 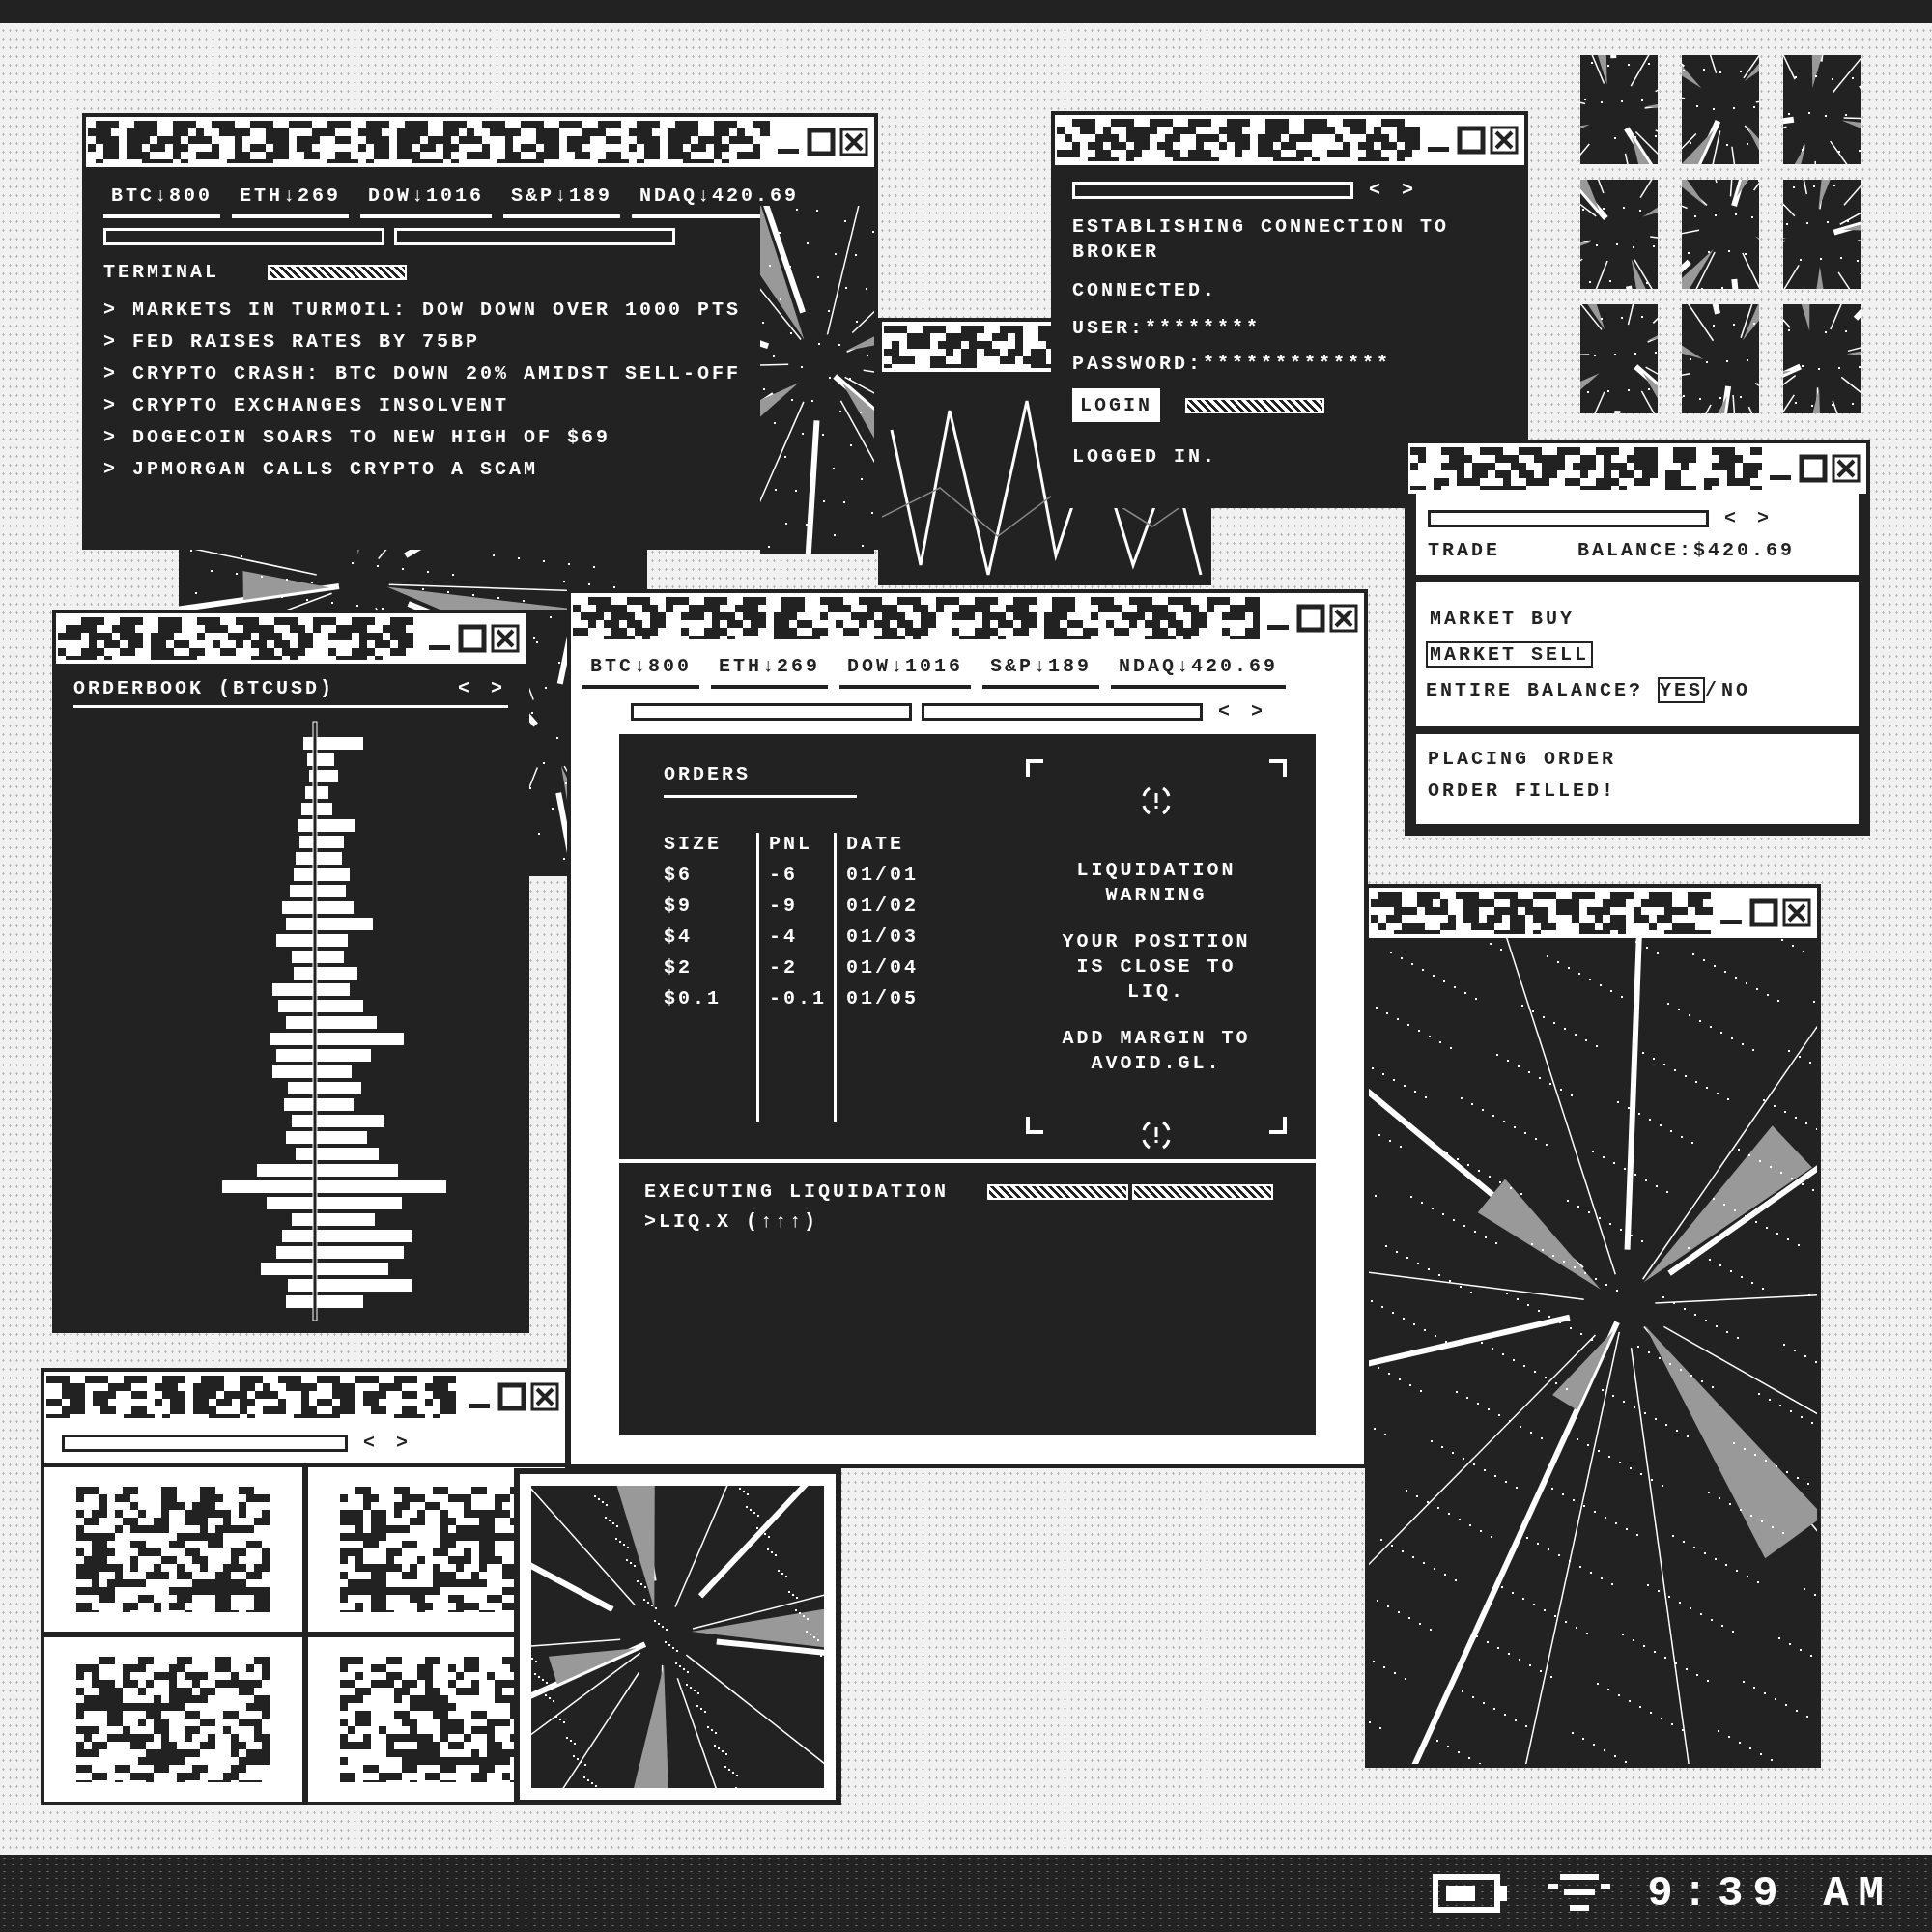 I want to click on login-button: LOGIN, so click(x=1116, y=405).